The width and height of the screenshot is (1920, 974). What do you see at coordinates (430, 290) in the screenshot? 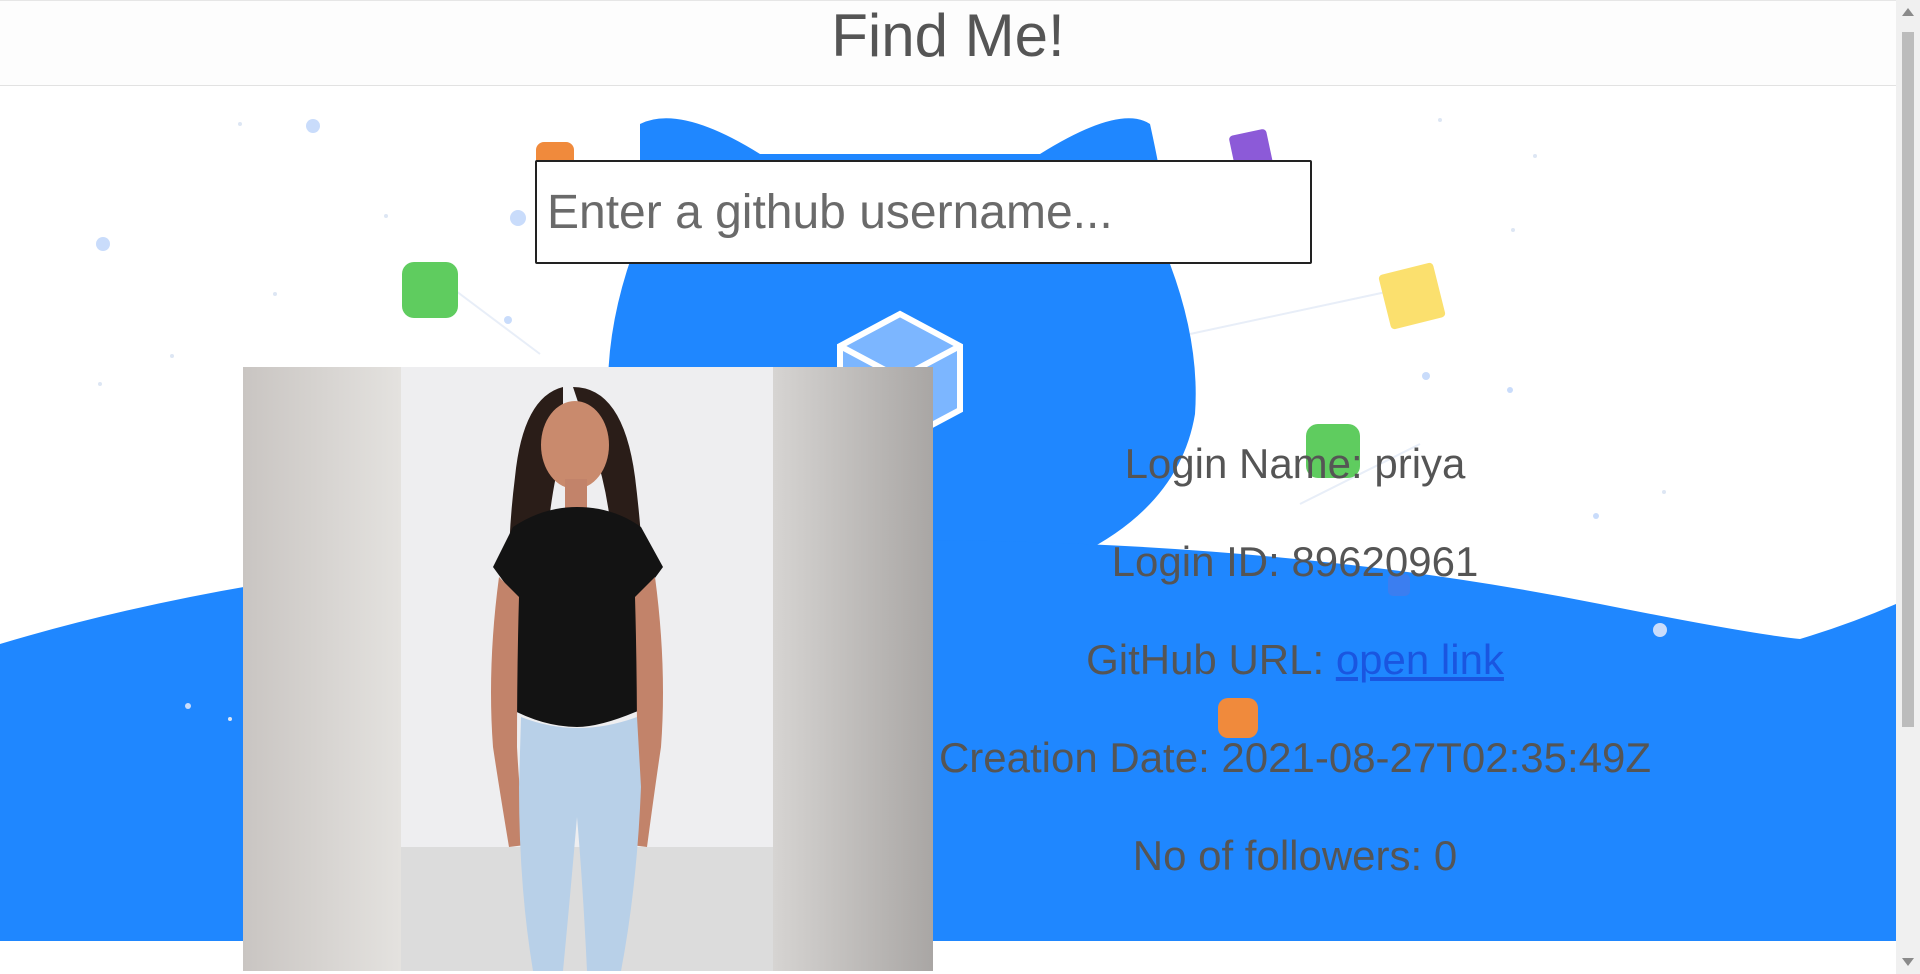
I see `green-square-left` at bounding box center [430, 290].